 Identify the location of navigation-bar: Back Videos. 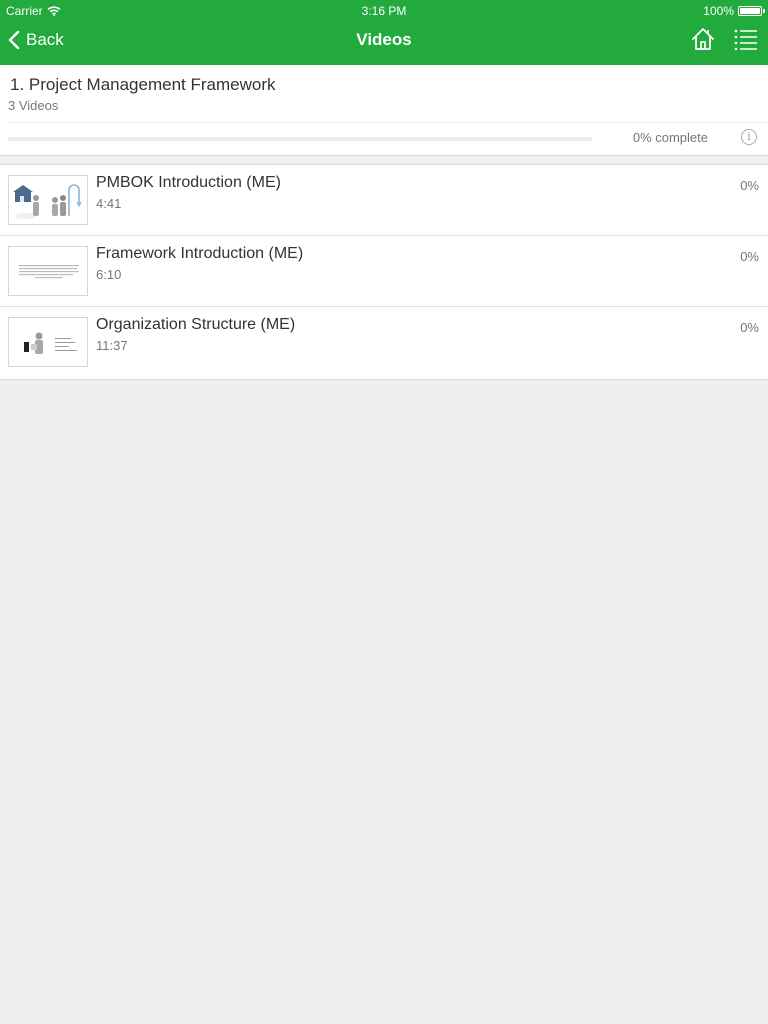
(384, 42).